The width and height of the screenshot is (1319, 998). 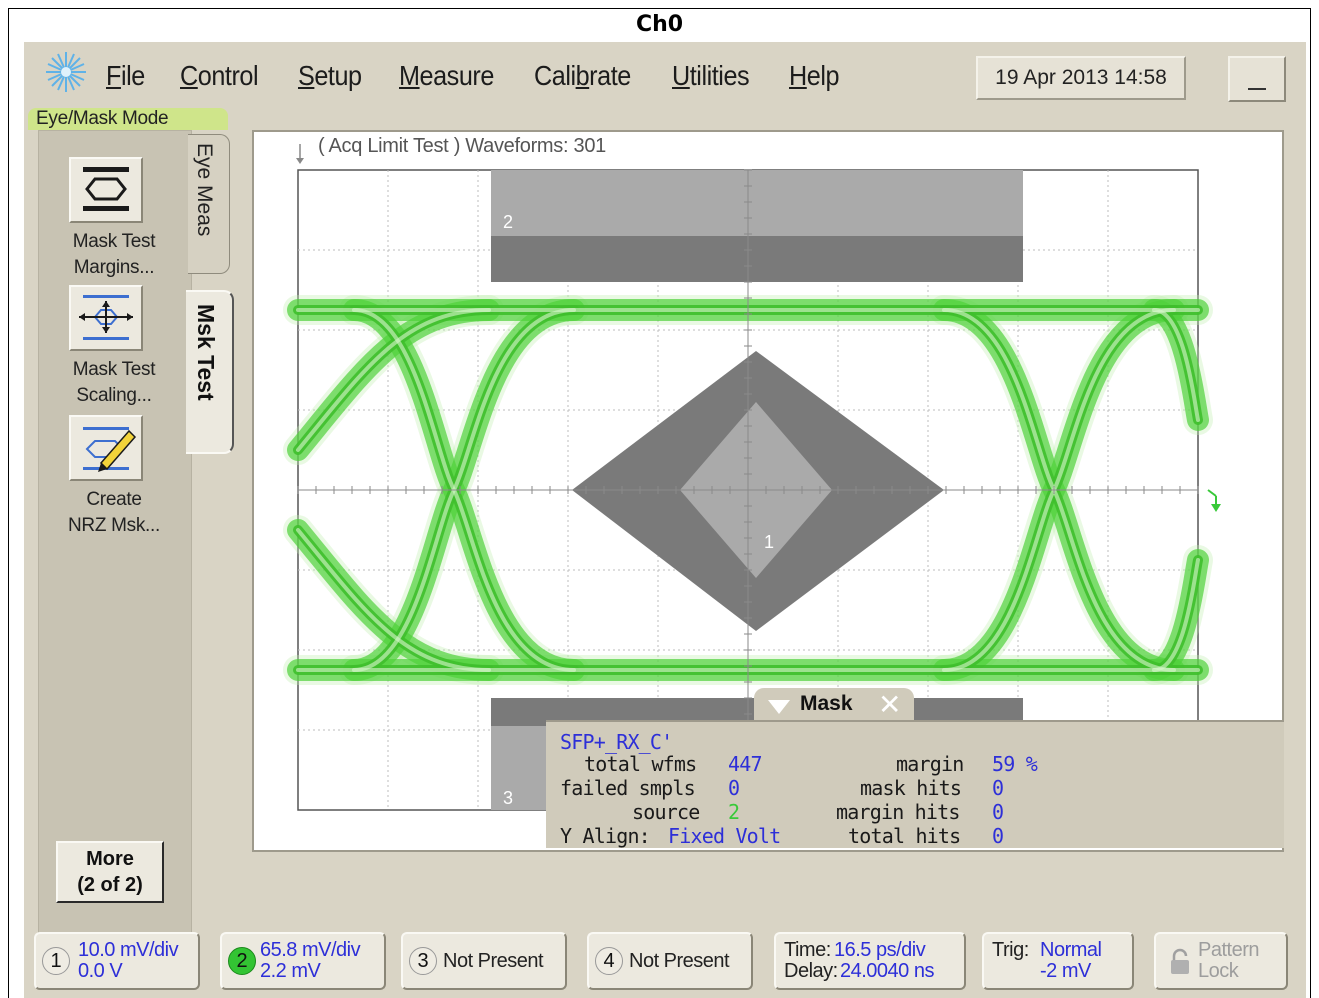 I want to click on menu-utilities: Utilities, so click(x=711, y=76).